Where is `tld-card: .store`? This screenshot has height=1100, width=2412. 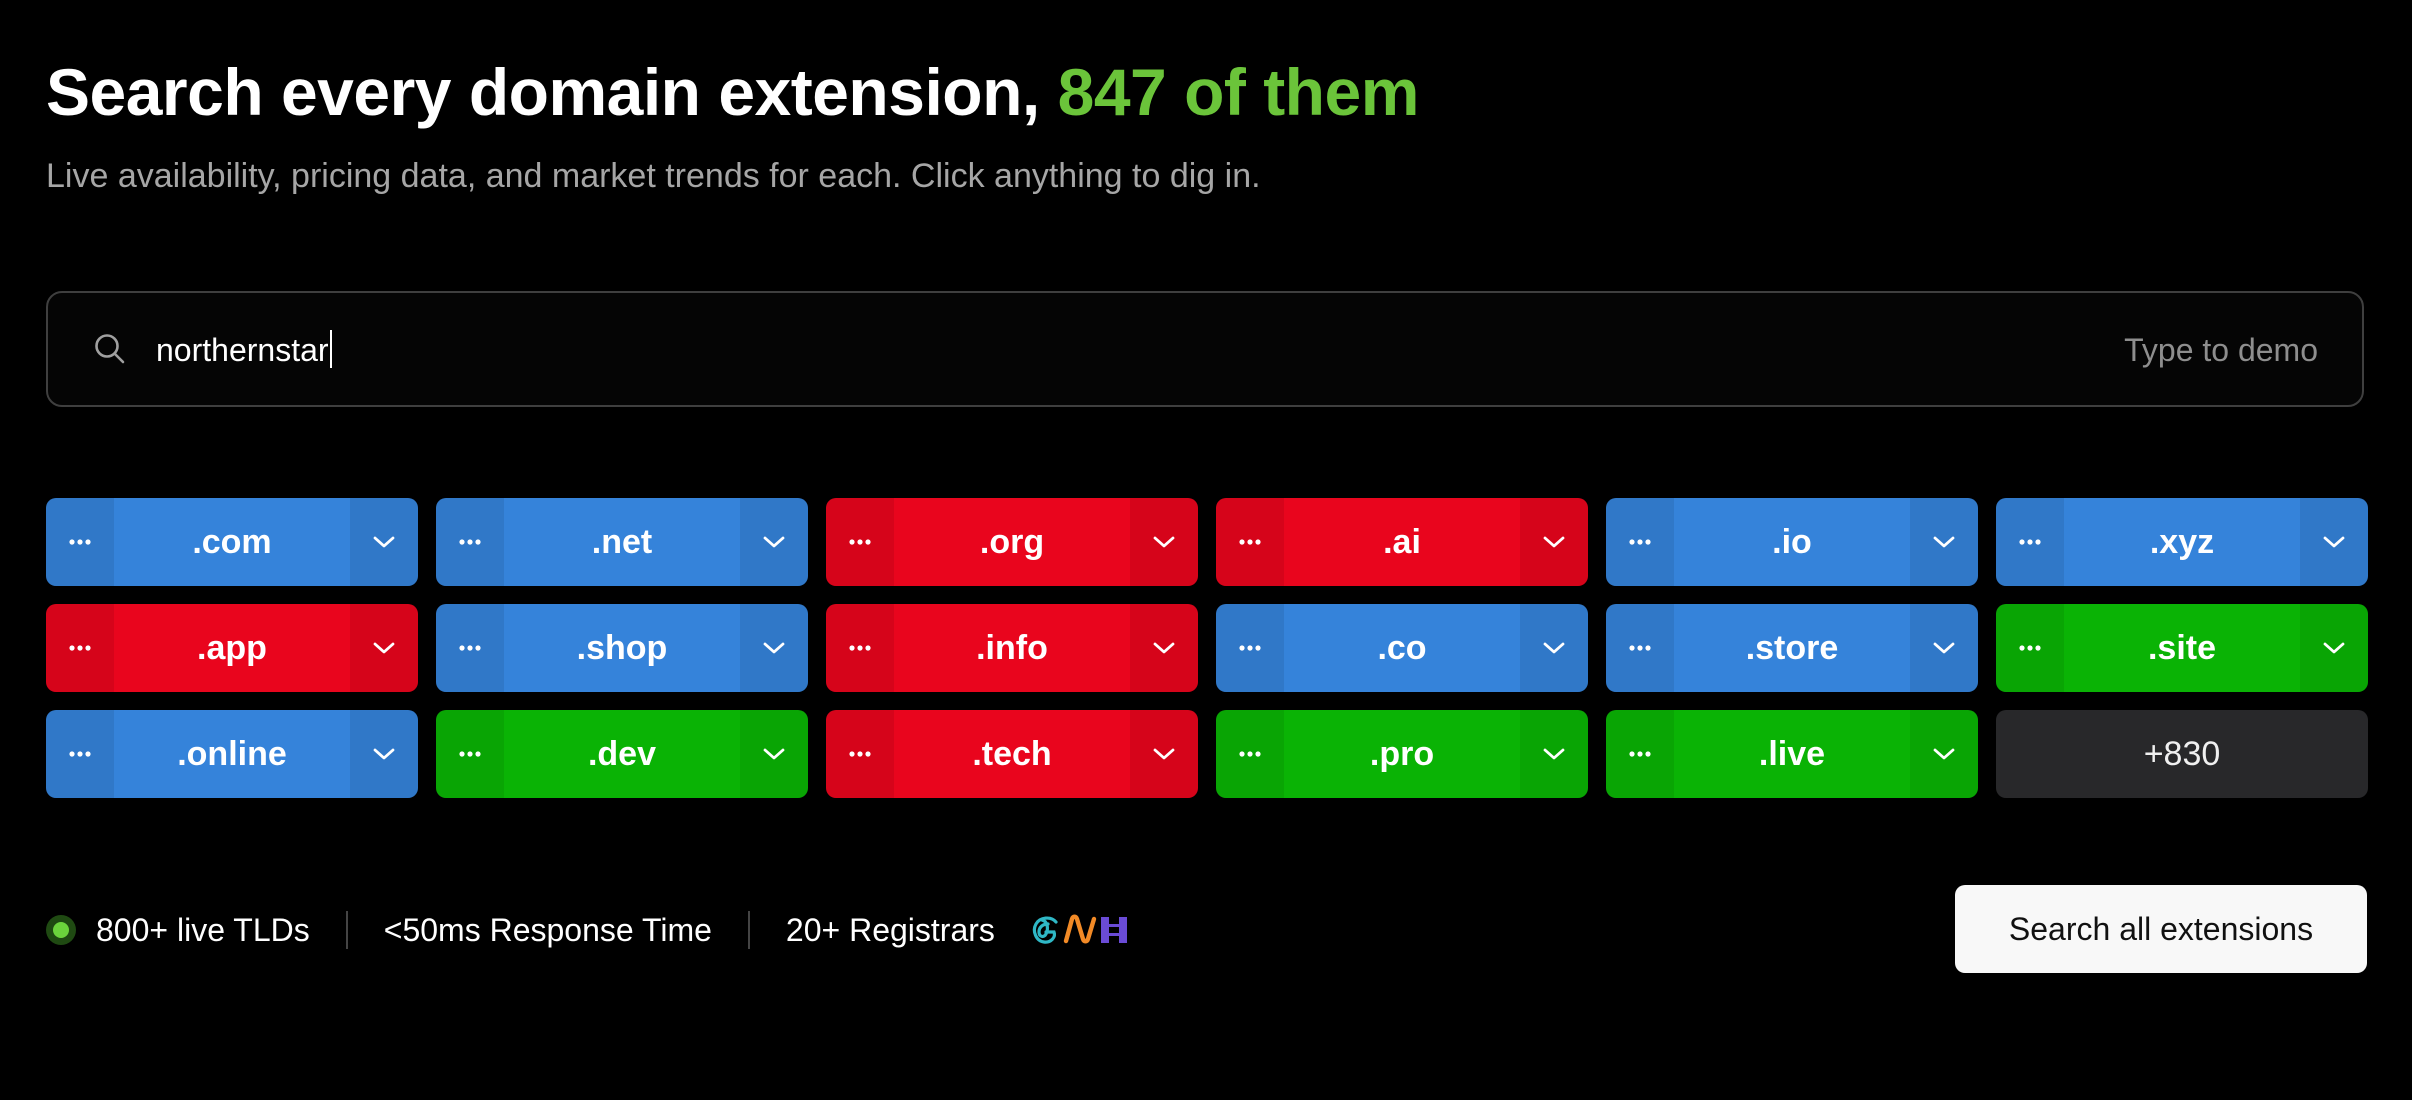
tld-card: .store is located at coordinates (1792, 648).